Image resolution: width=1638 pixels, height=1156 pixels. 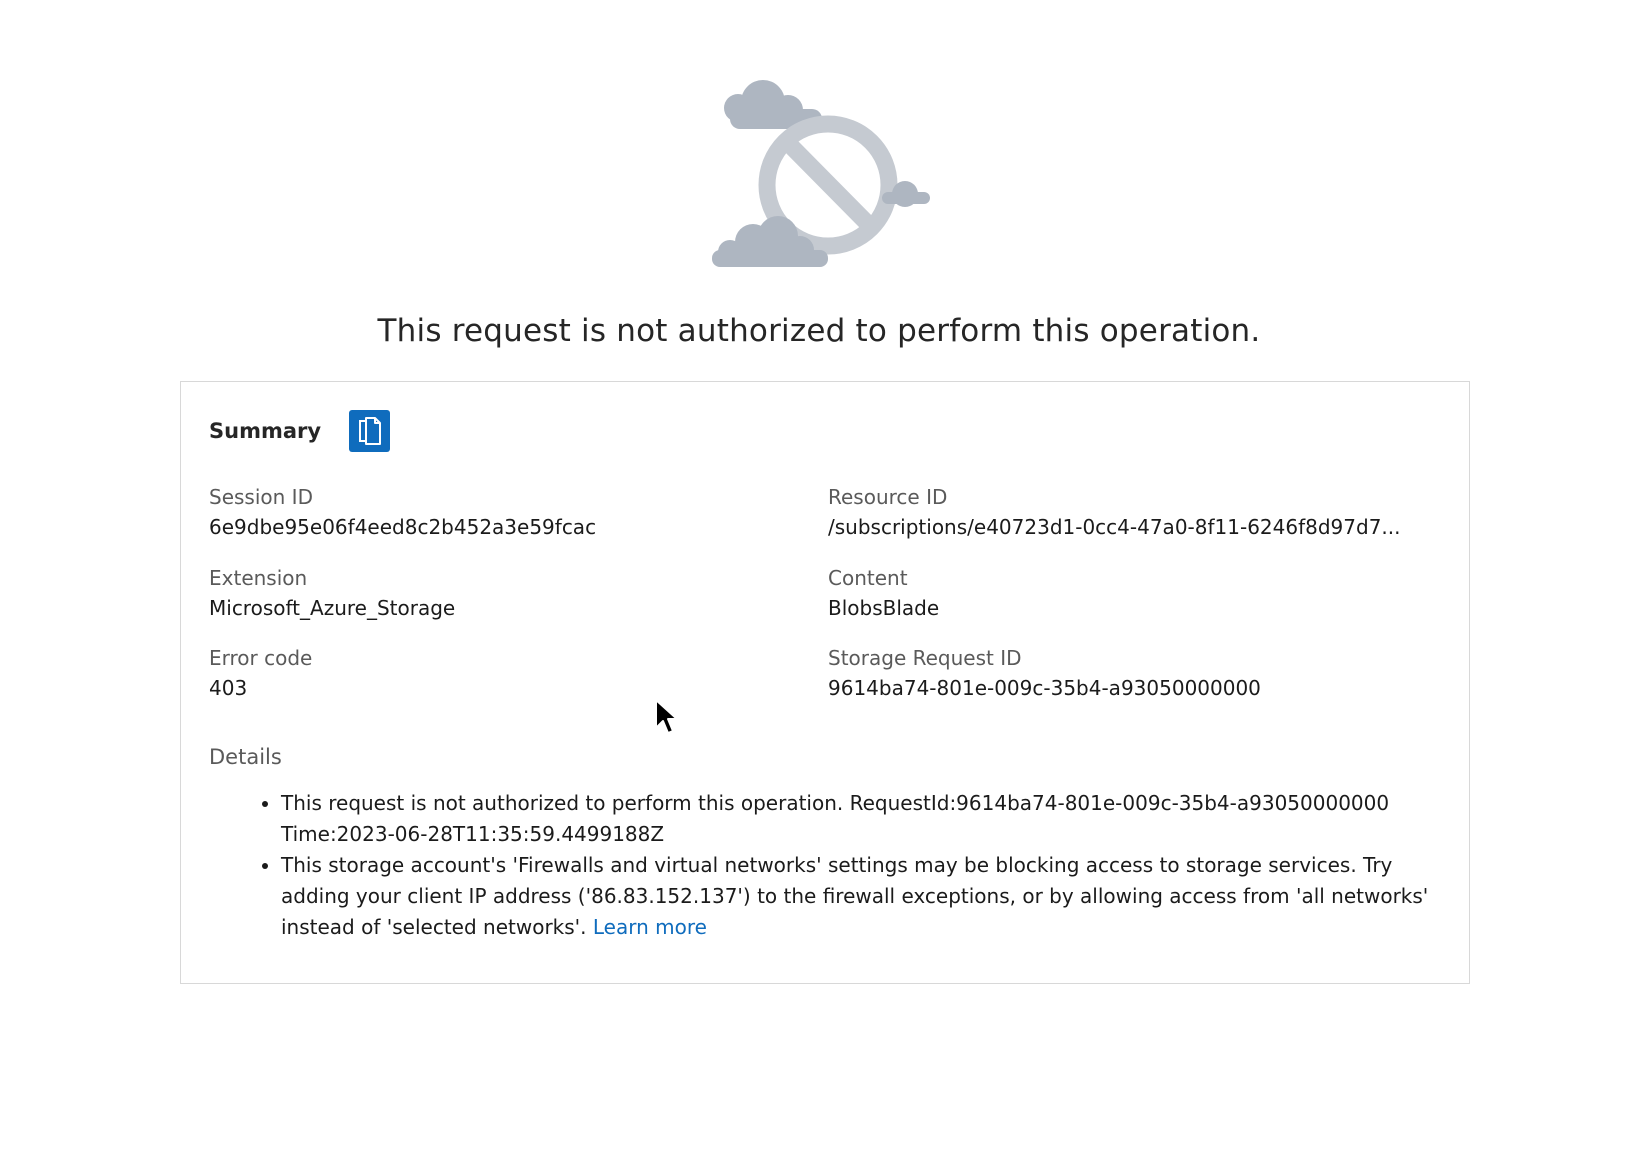 What do you see at coordinates (884, 608) in the screenshot?
I see `content-value: BlobsBlade` at bounding box center [884, 608].